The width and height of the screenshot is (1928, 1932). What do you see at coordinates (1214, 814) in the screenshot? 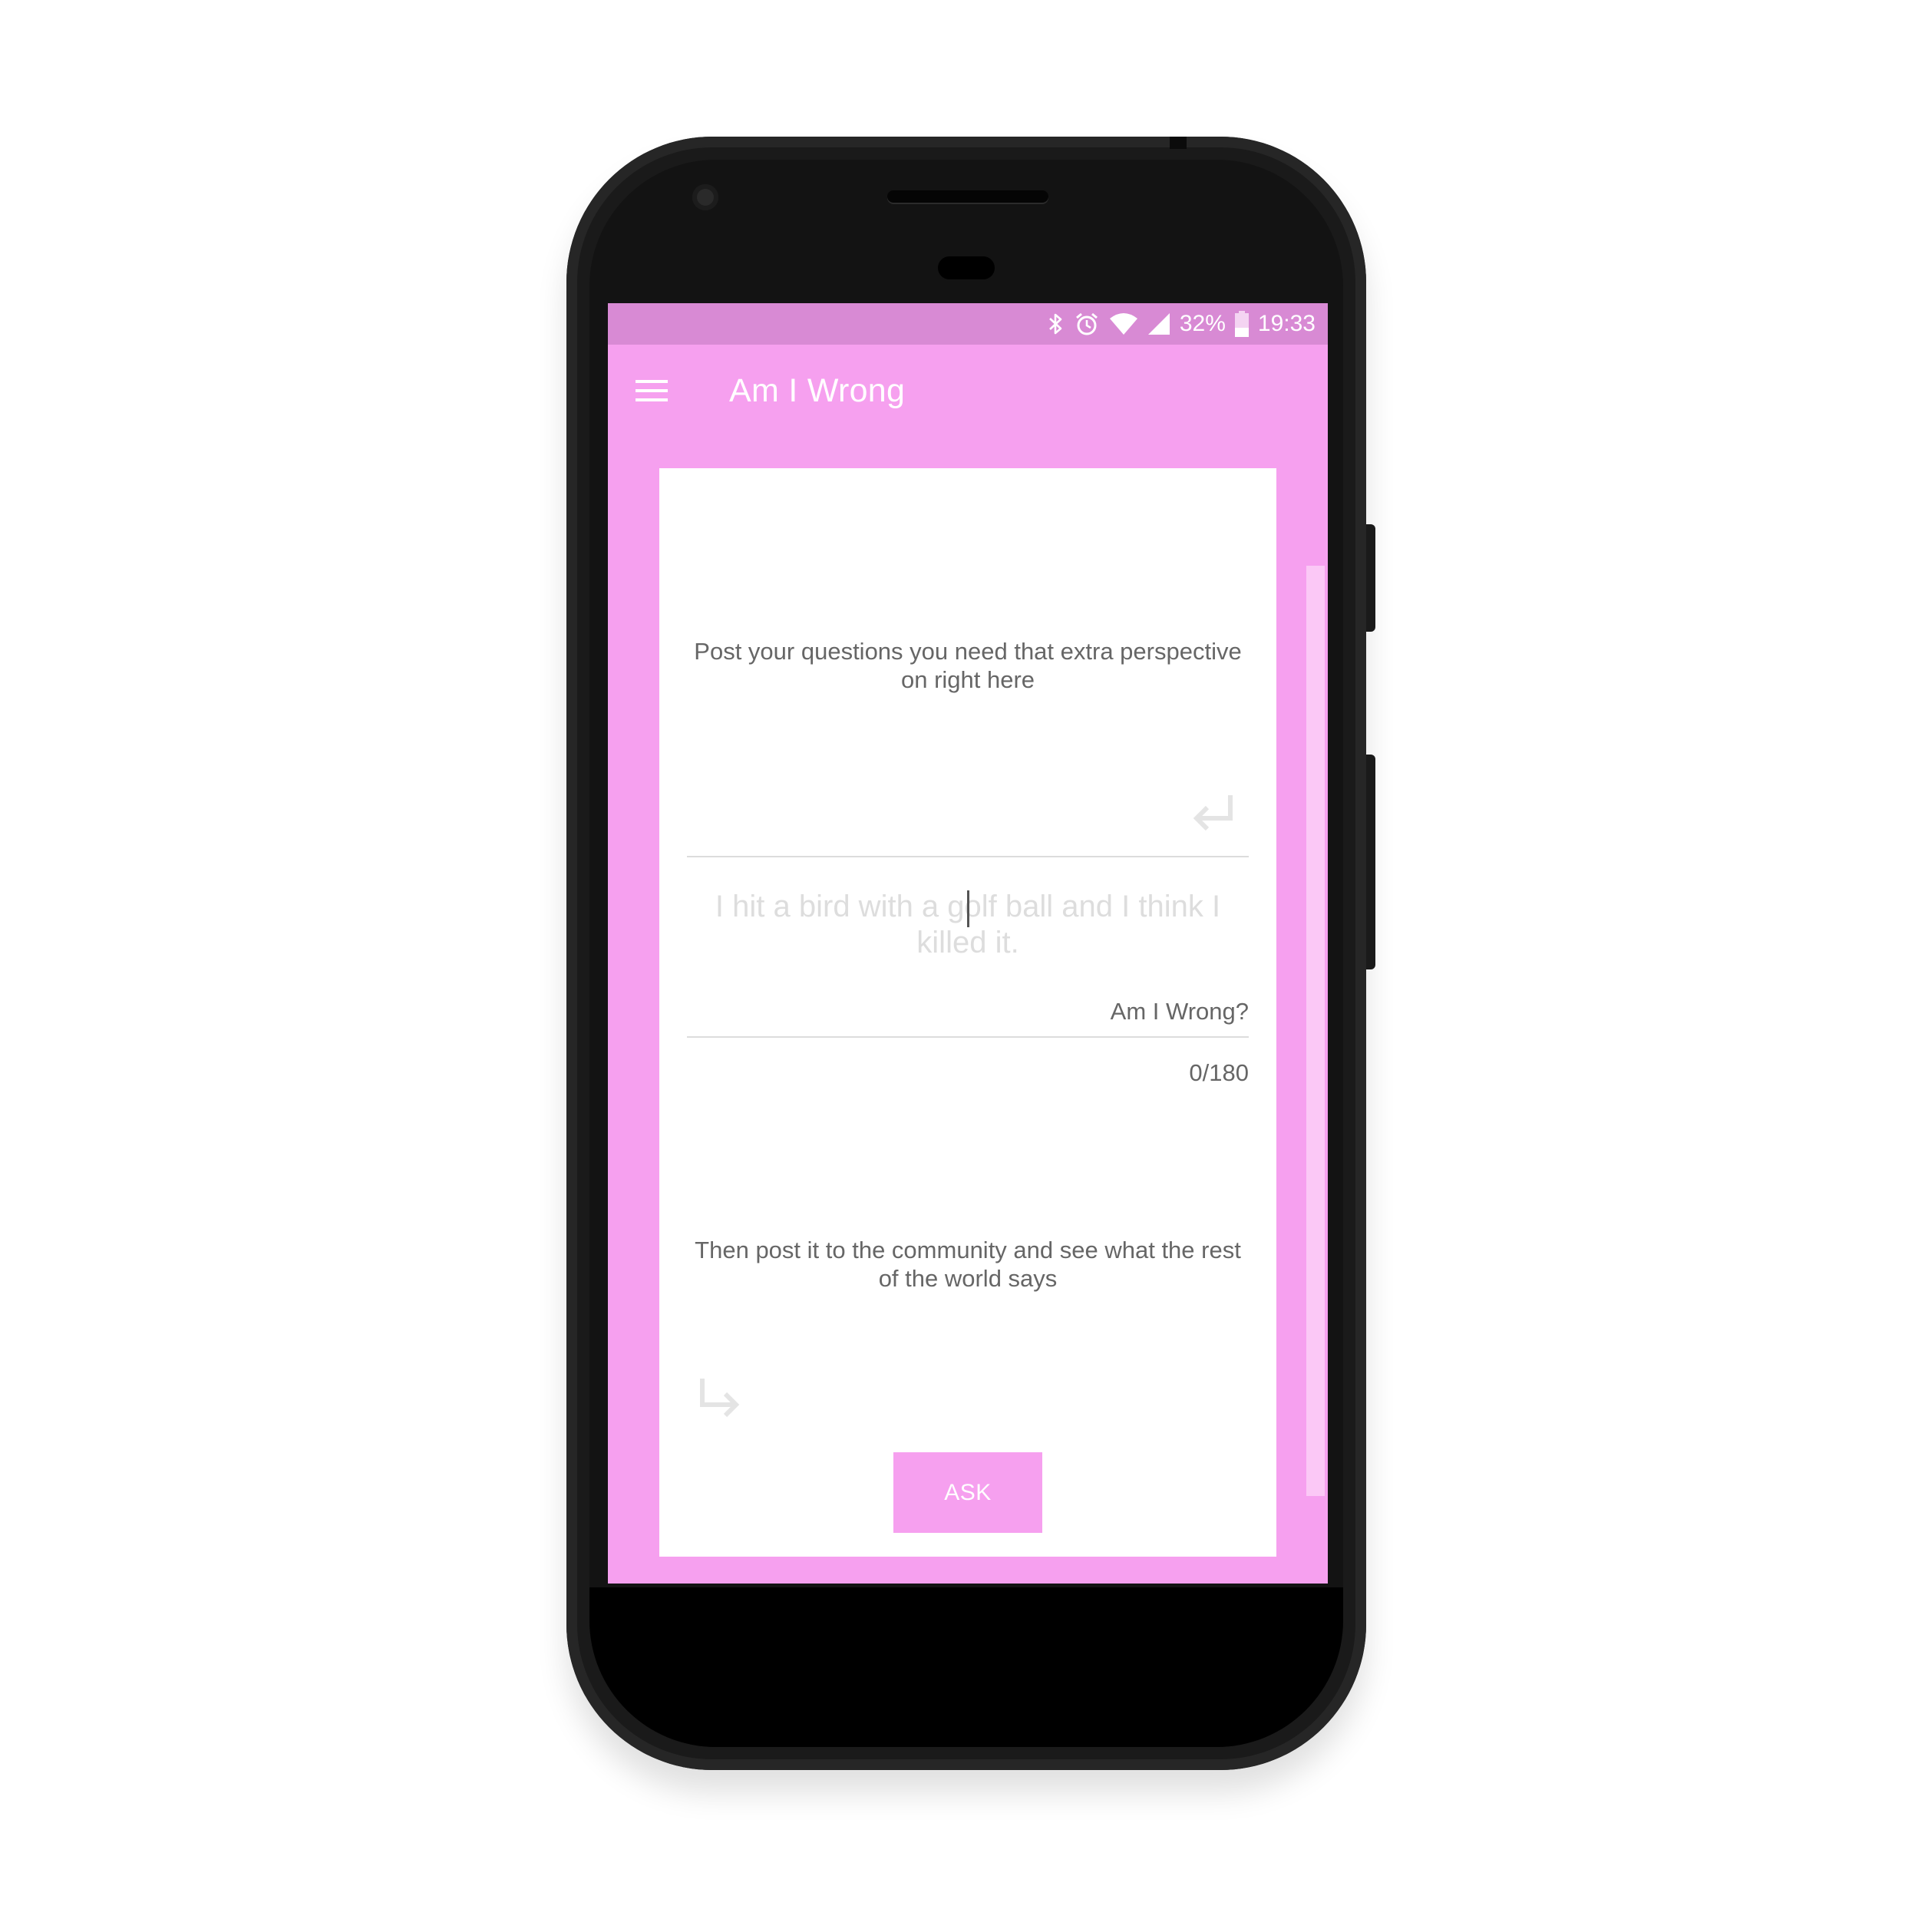
I see `keyboard-return-icon` at bounding box center [1214, 814].